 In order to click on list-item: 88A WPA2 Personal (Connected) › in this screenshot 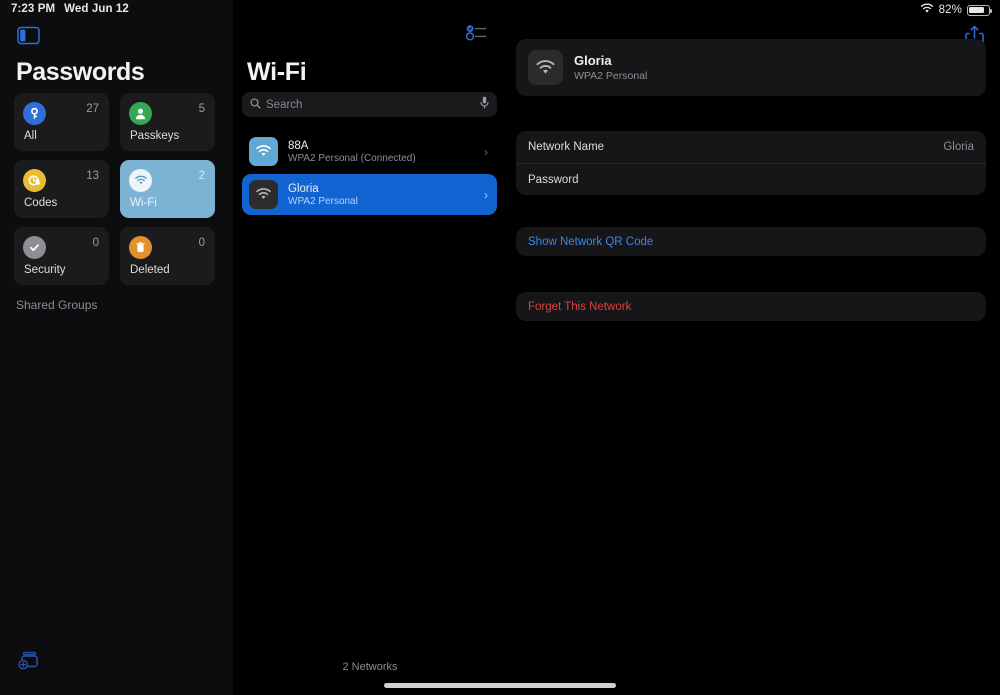, I will do `click(369, 151)`.